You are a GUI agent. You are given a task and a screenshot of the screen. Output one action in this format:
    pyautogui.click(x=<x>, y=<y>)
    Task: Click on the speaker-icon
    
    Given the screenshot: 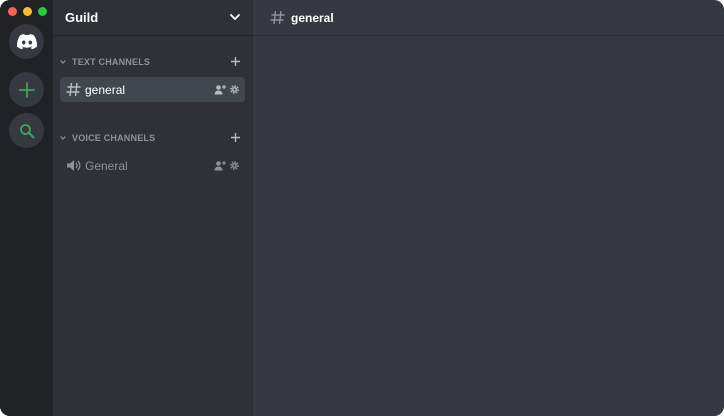 What is the action you would take?
    pyautogui.click(x=74, y=165)
    